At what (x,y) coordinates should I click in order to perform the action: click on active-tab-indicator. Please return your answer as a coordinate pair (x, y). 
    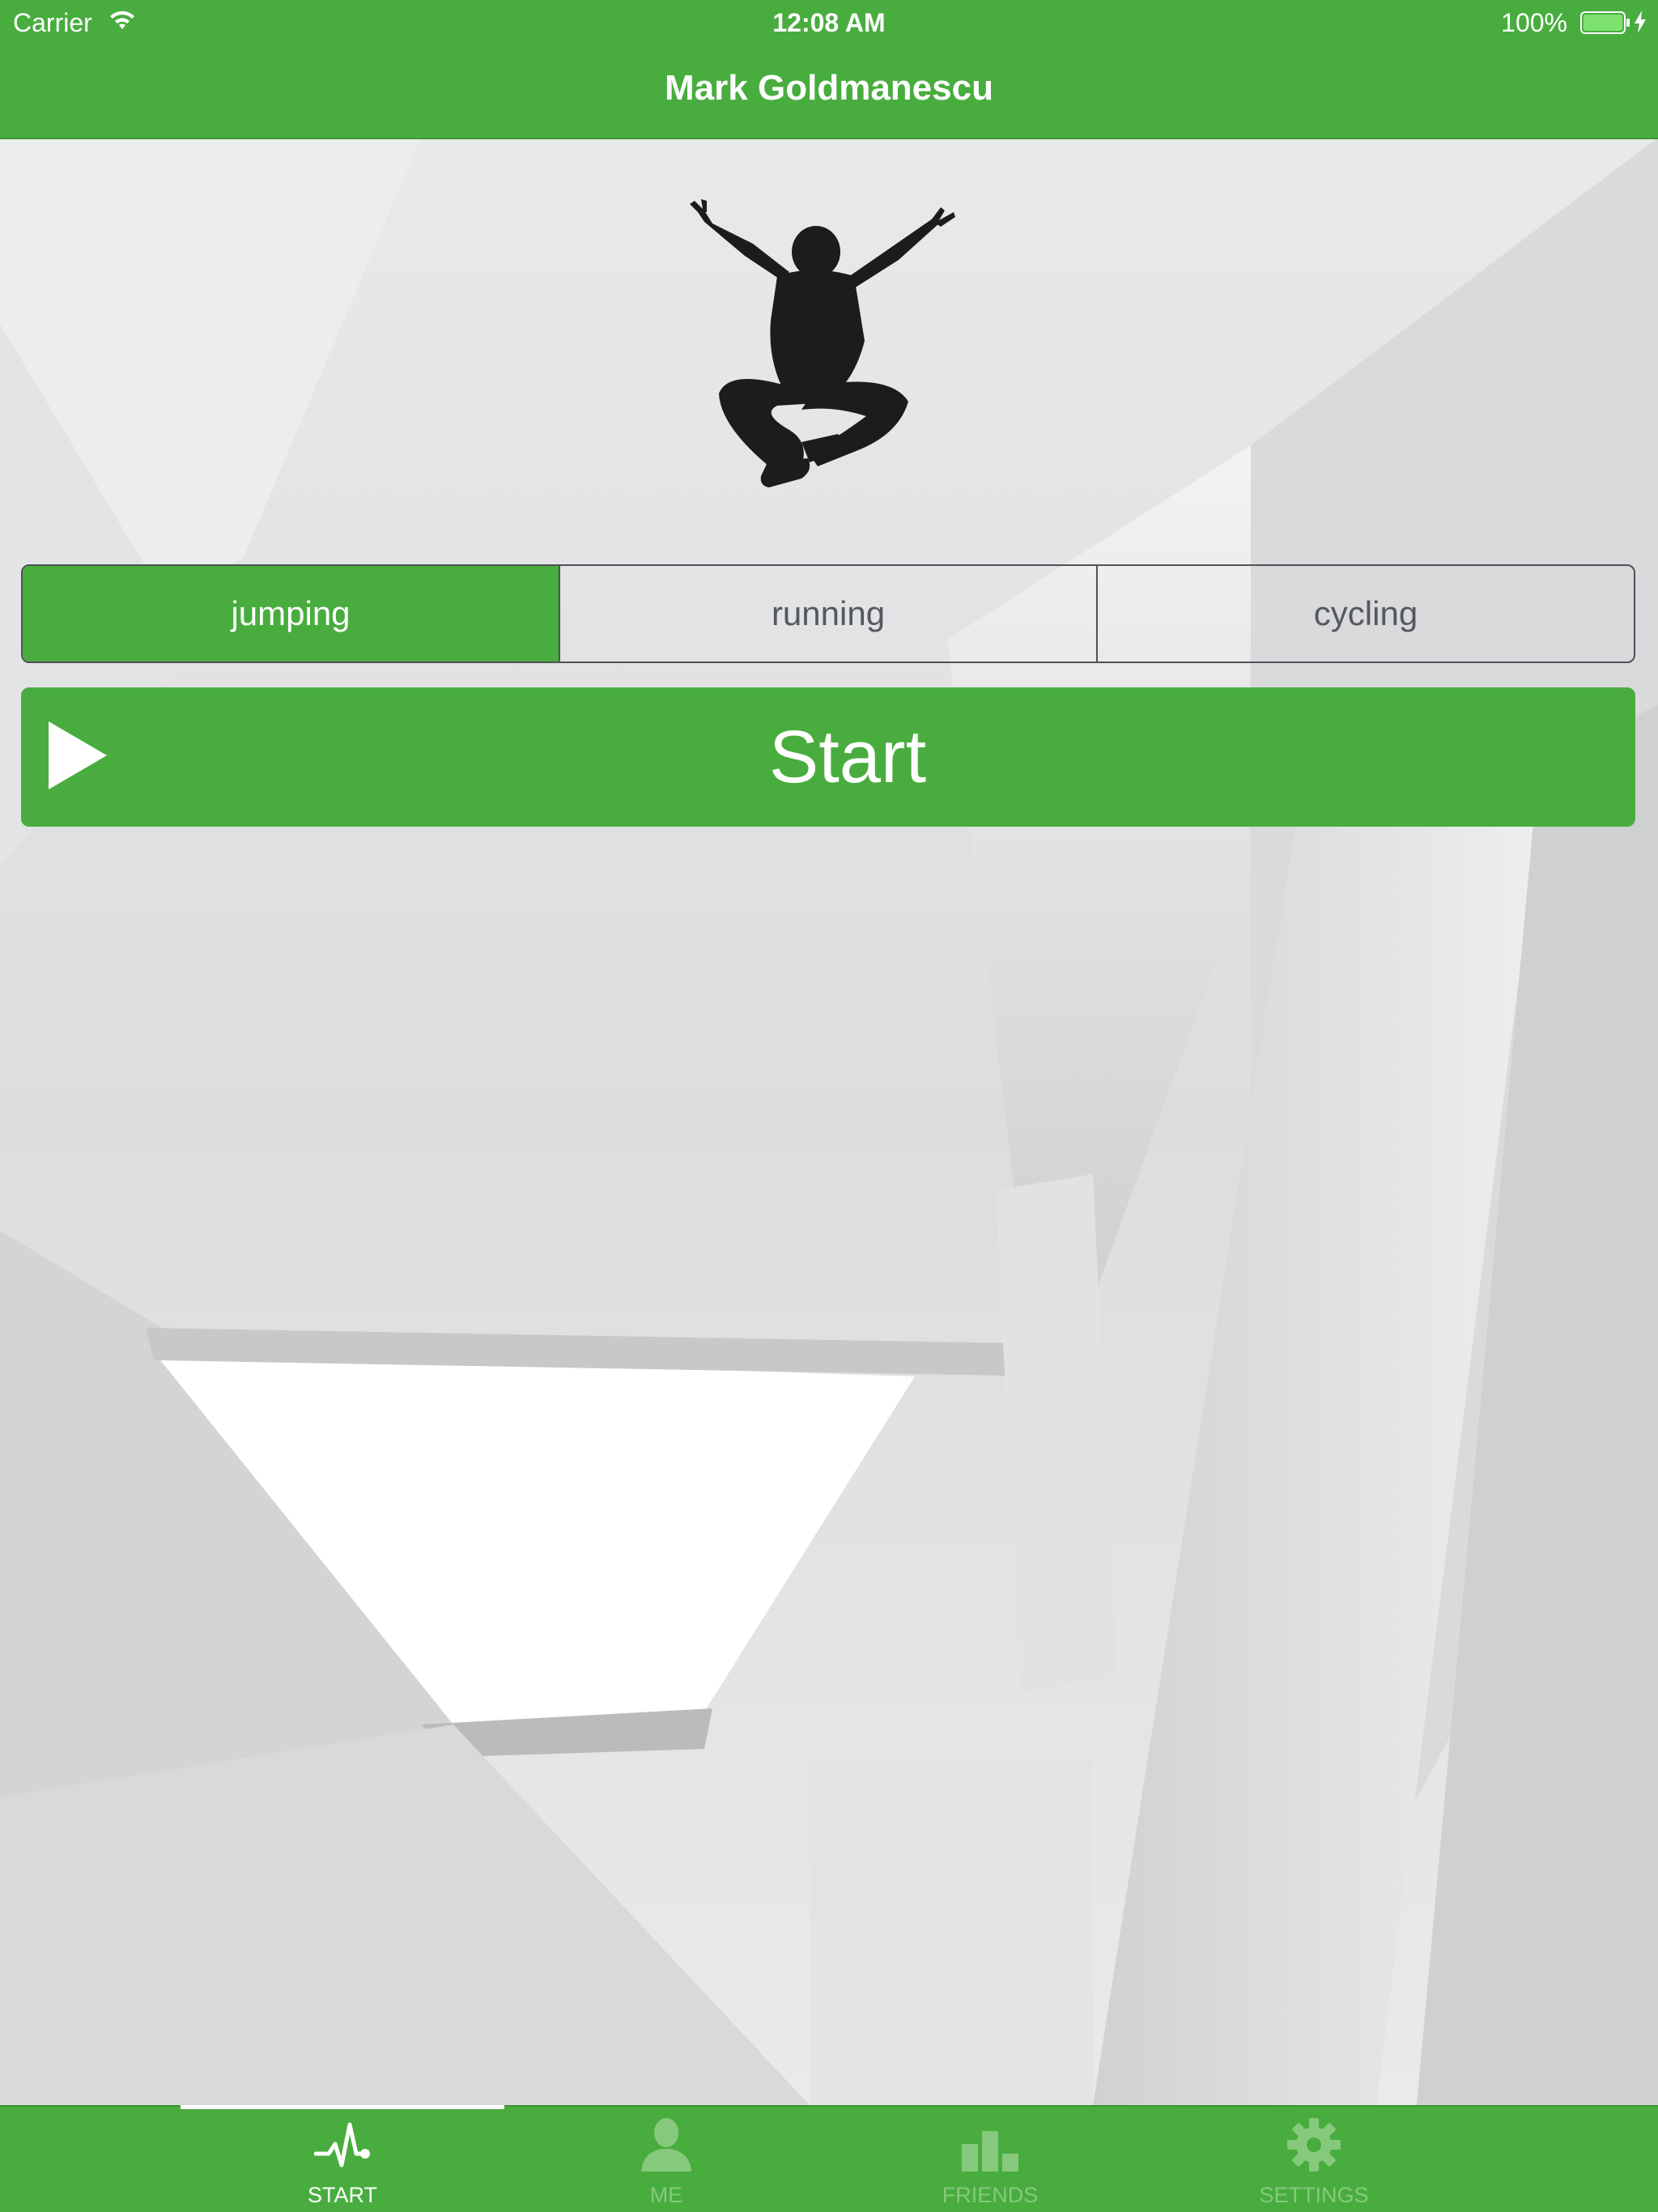
    Looking at the image, I should click on (342, 2107).